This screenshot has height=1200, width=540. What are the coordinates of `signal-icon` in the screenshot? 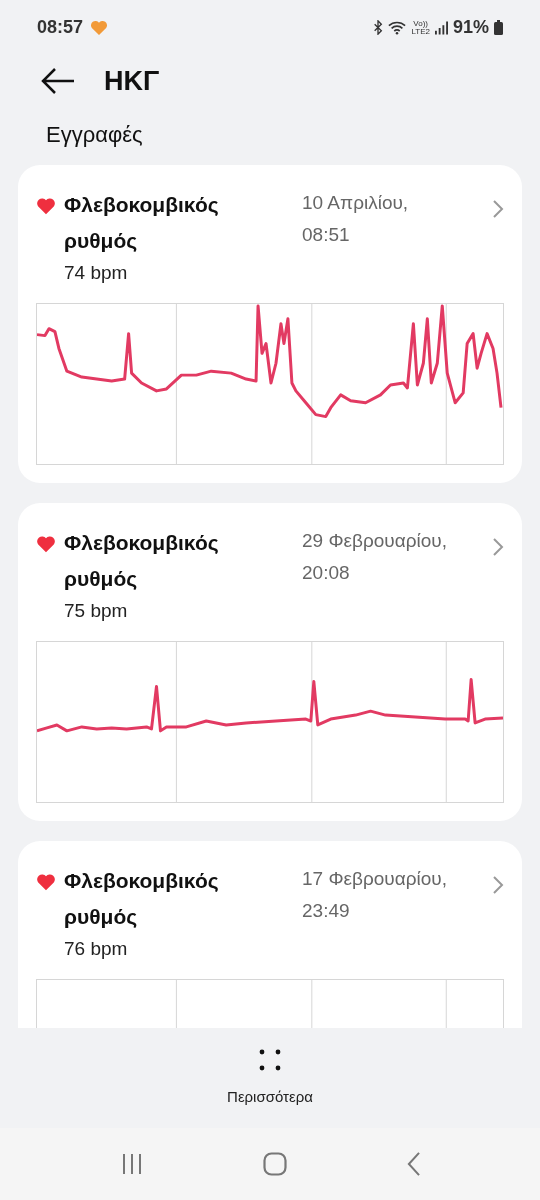 It's located at (441, 27).